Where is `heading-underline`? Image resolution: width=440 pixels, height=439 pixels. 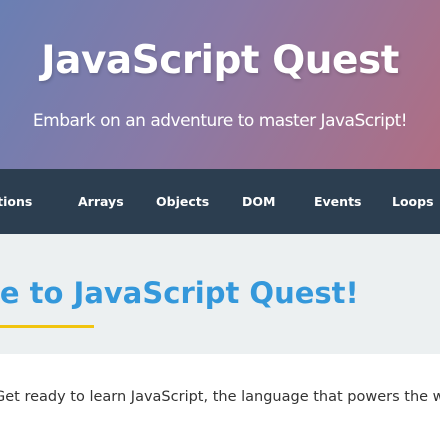
heading-underline is located at coordinates (47, 326).